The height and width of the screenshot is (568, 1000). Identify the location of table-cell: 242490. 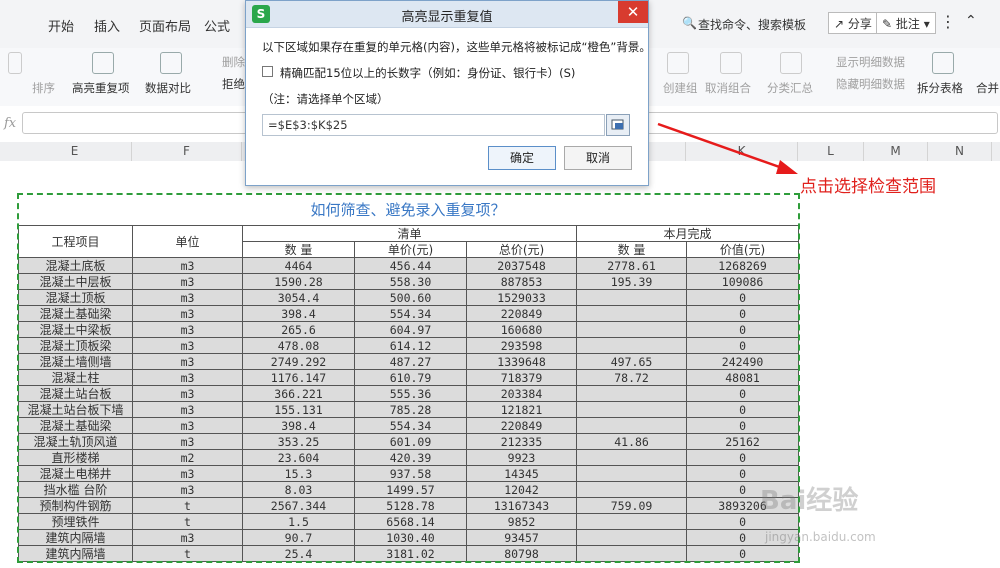
(743, 361).